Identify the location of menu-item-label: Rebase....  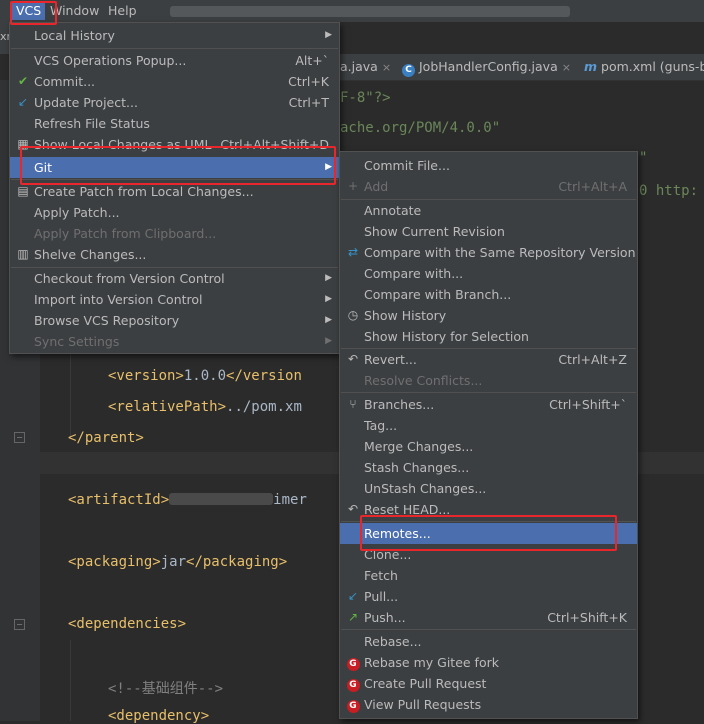
(393, 641).